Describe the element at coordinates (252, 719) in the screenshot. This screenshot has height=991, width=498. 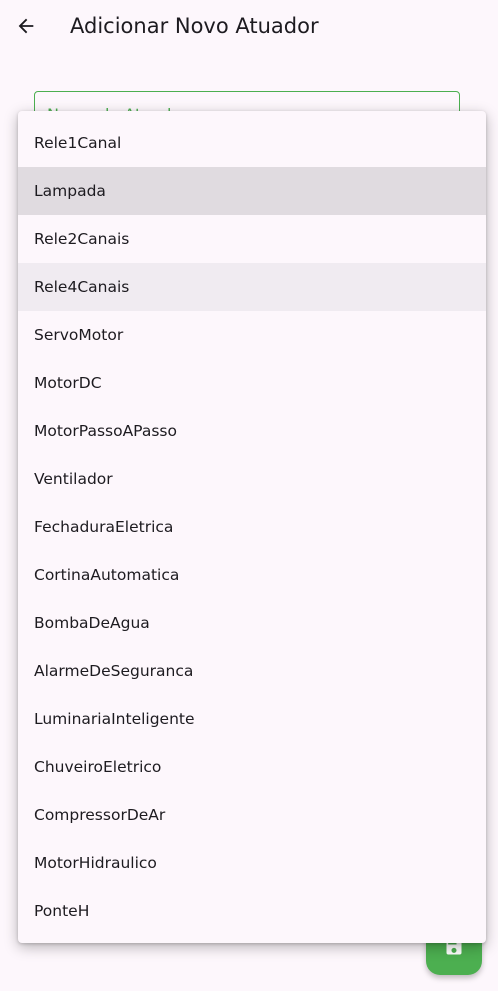
I see `dropdown-item: LuminariaInteligente` at that location.